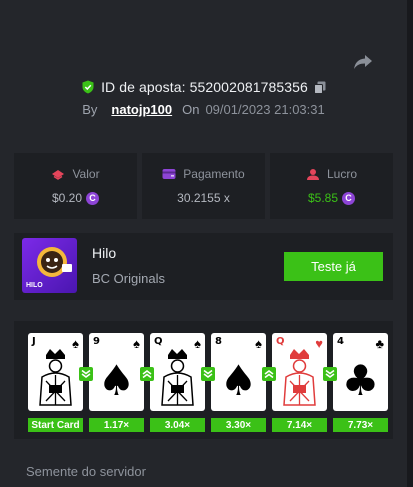  I want to click on bet-id-label: ID de aposta:, so click(143, 87).